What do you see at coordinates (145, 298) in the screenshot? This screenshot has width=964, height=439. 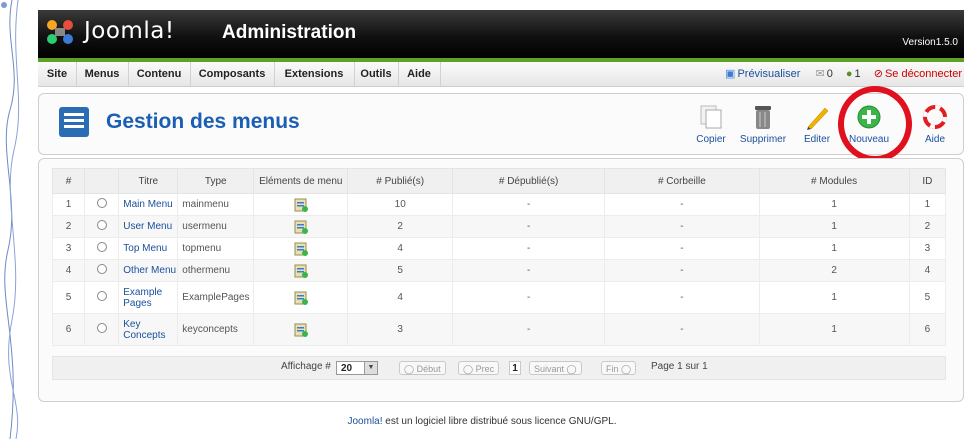 I see `row-title-link: Example Pages` at bounding box center [145, 298].